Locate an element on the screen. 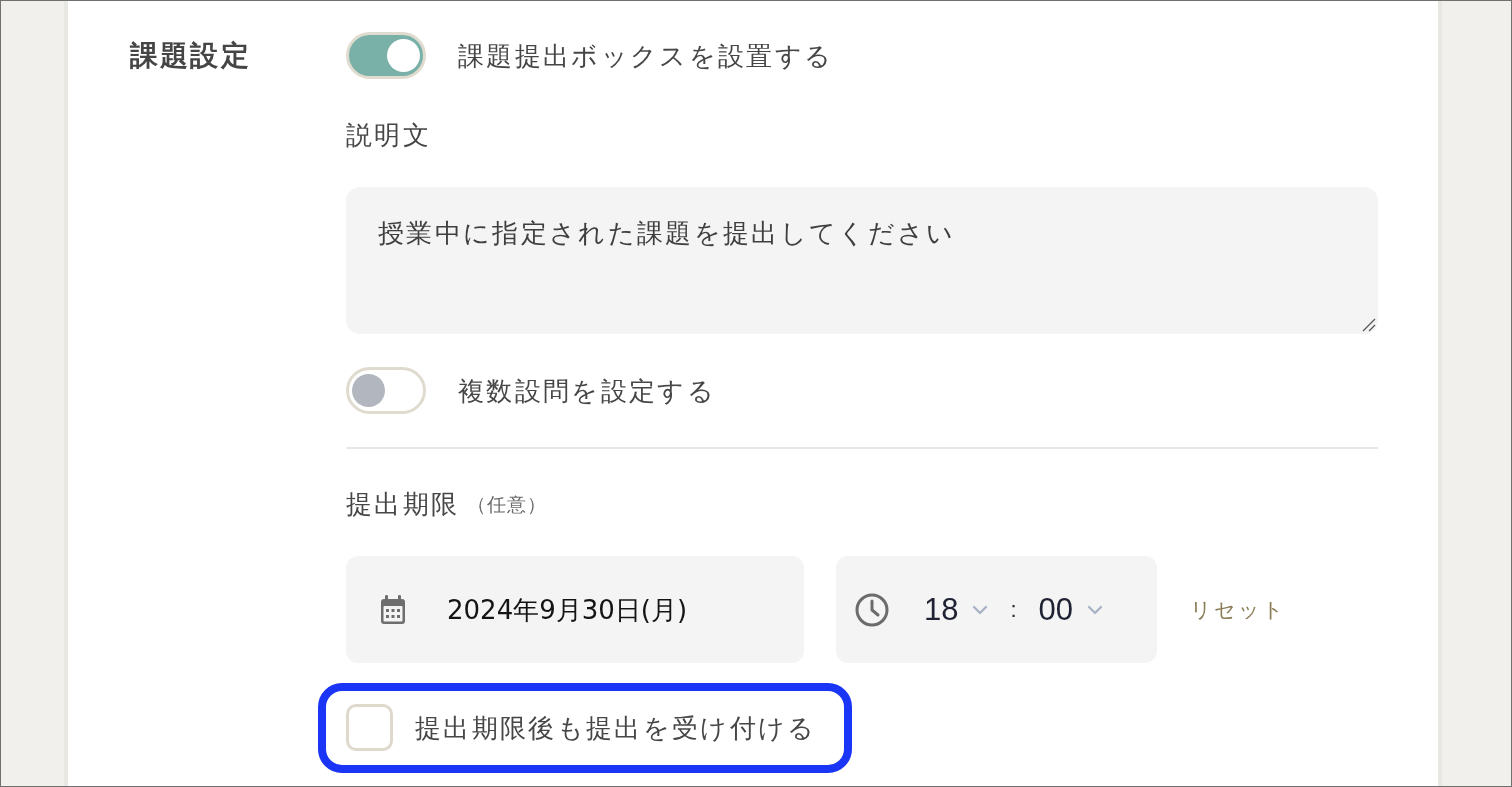 This screenshot has height=787, width=1512. toggle-label: 課題提出ボックスを設置する is located at coordinates (646, 56).